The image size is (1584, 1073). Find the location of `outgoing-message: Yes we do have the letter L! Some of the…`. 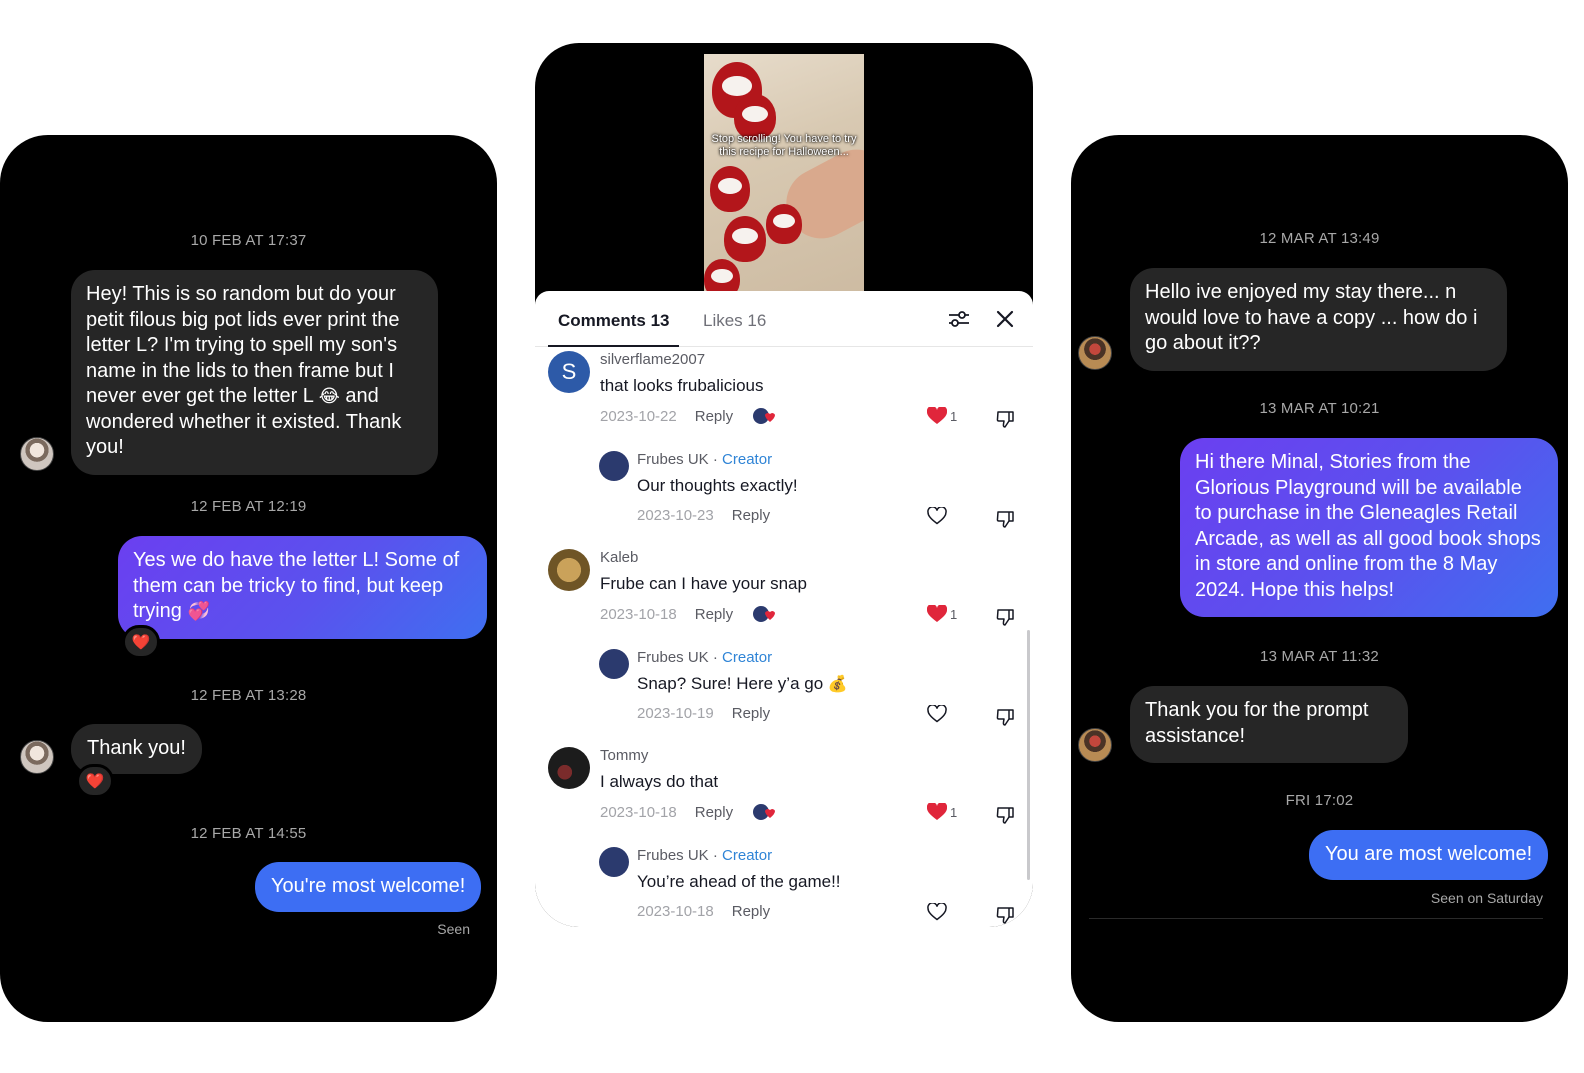

outgoing-message: Yes we do have the letter L! Some of the… is located at coordinates (302, 587).